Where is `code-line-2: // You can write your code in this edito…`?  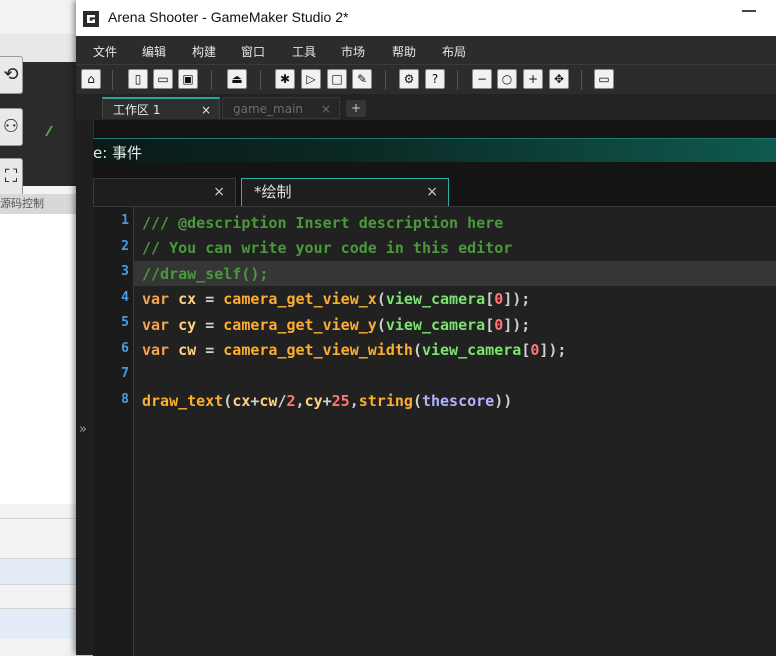 code-line-2: // You can write your code in this edito… is located at coordinates (327, 248).